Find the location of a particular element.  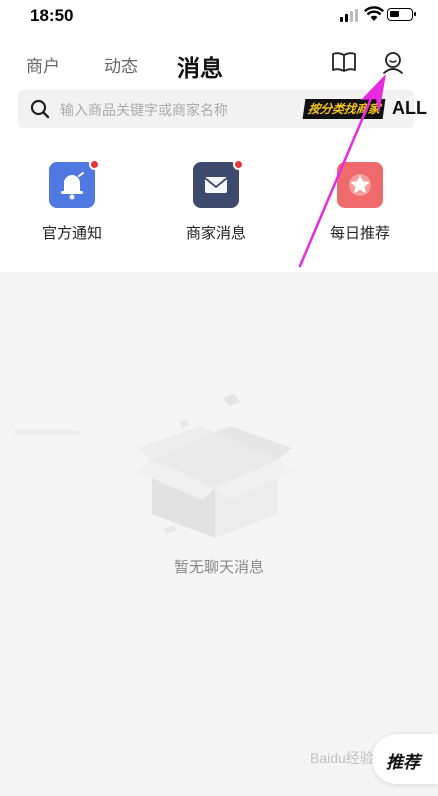

book-icon is located at coordinates (344, 62).